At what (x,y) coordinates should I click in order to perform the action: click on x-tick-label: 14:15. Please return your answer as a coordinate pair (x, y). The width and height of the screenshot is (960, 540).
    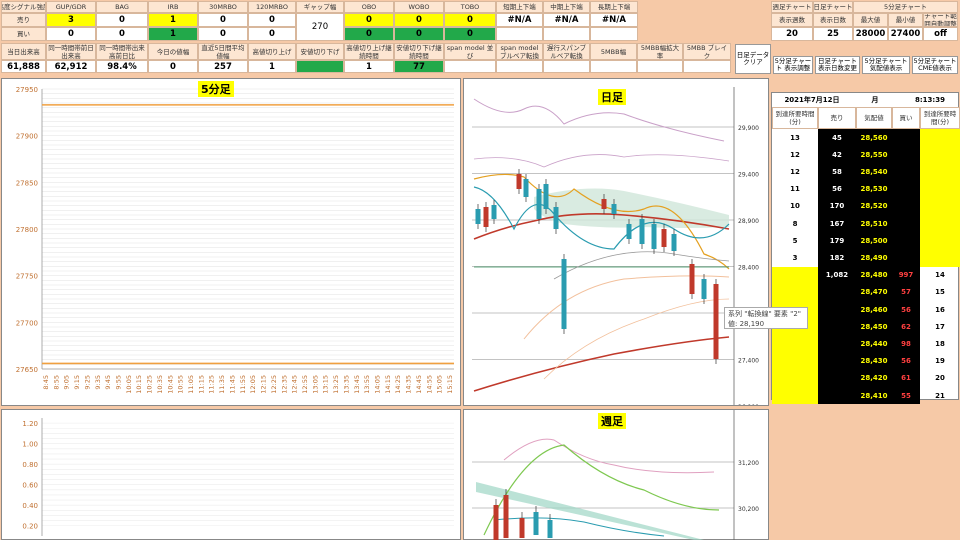
    Looking at the image, I should click on (388, 384).